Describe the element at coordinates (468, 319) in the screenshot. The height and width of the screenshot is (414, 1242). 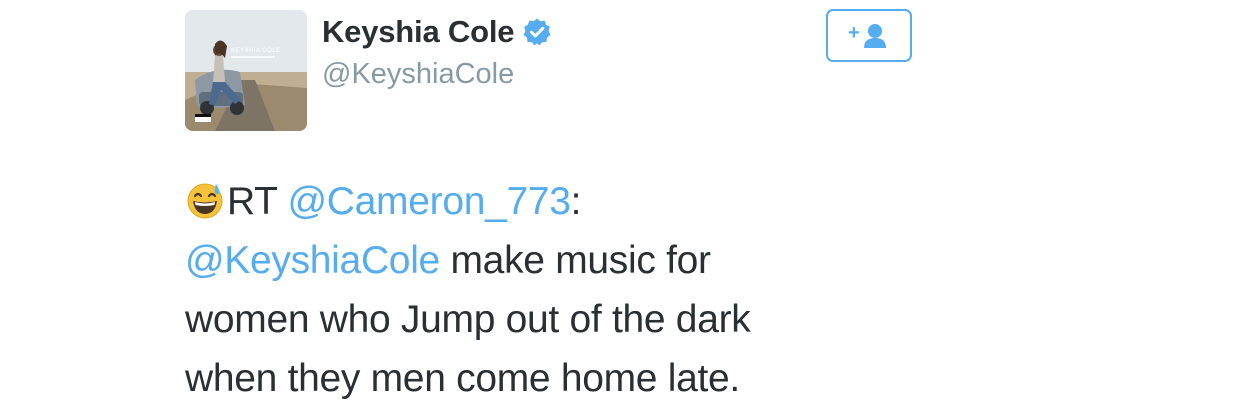
I see `tweet-line-3: women who Jump out of the dark` at that location.